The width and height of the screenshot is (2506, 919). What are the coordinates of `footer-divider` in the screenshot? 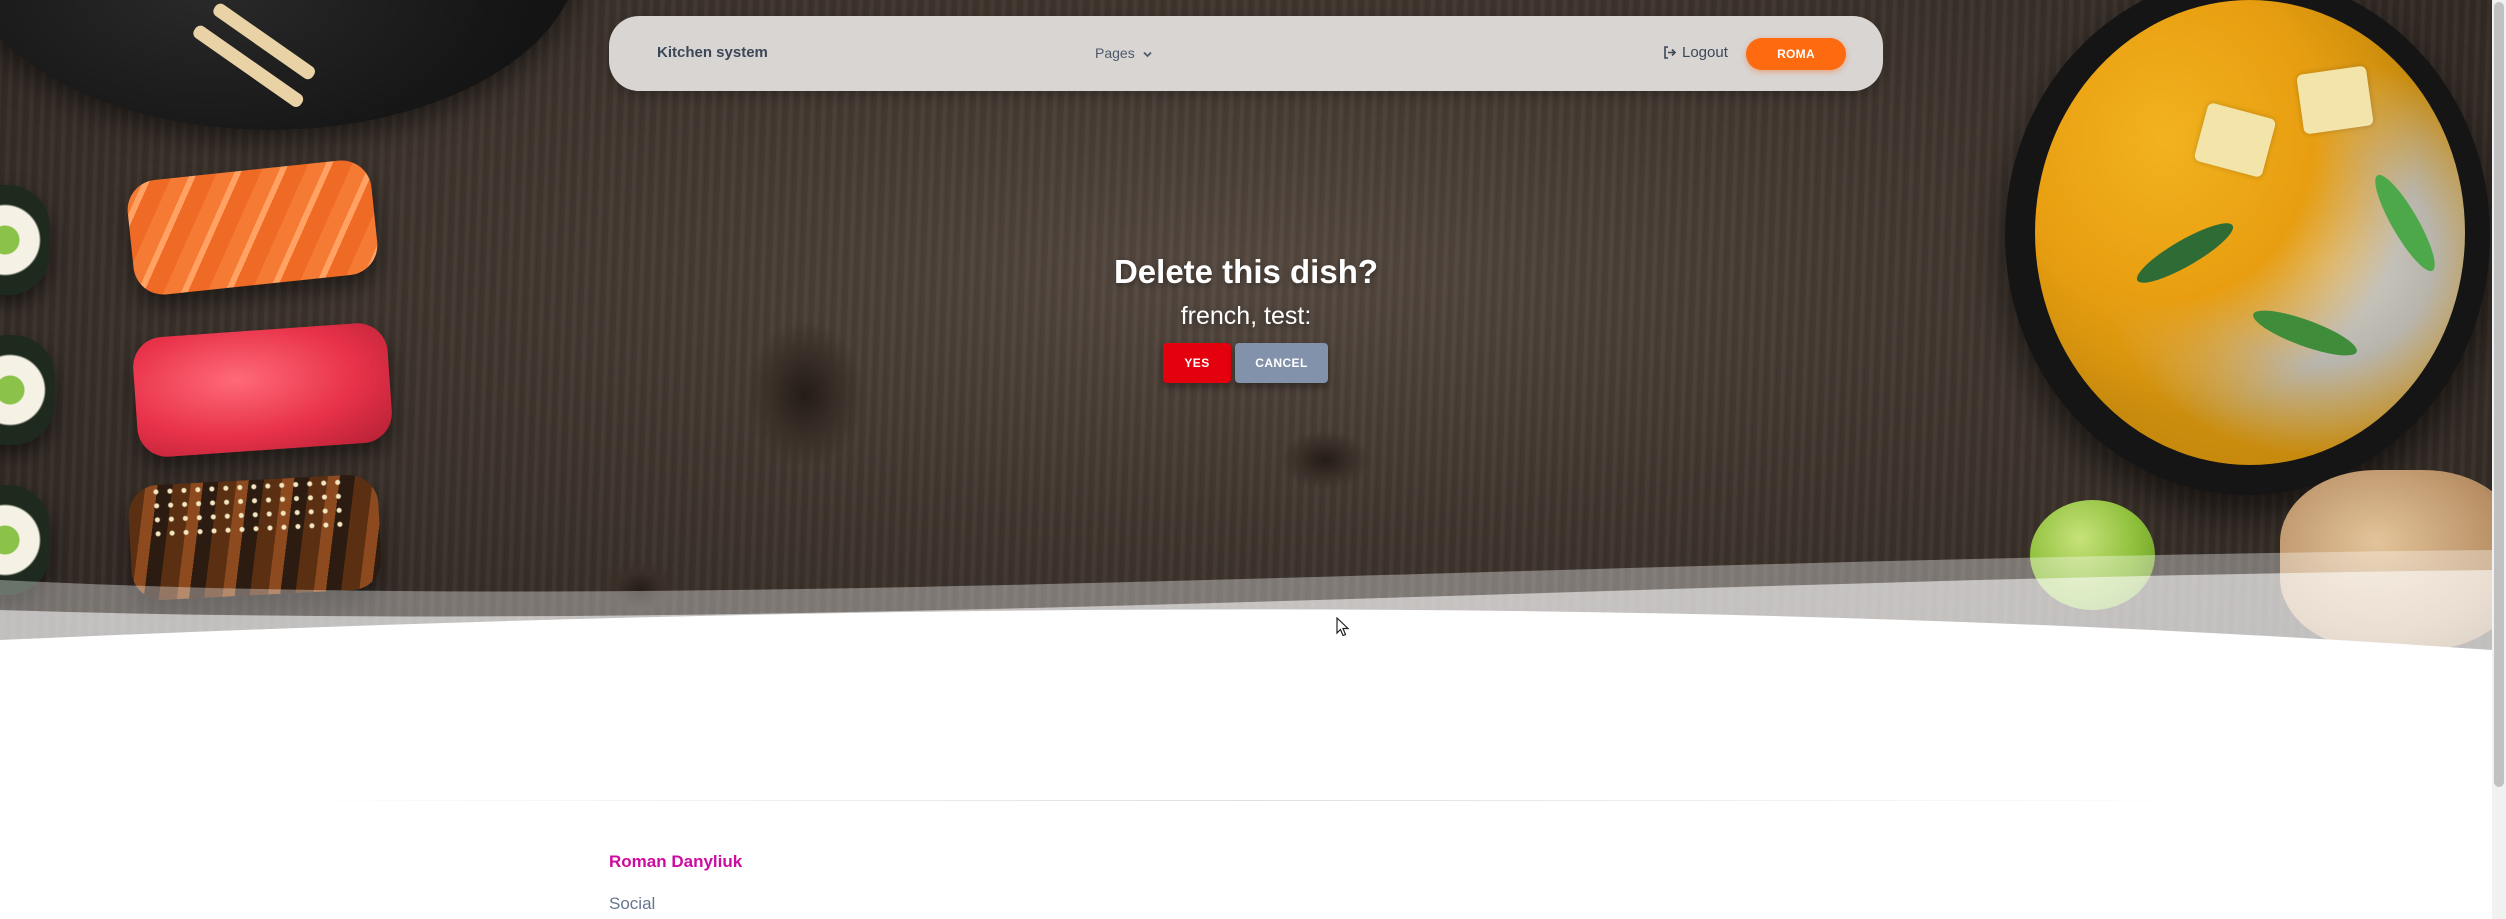 It's located at (1245, 800).